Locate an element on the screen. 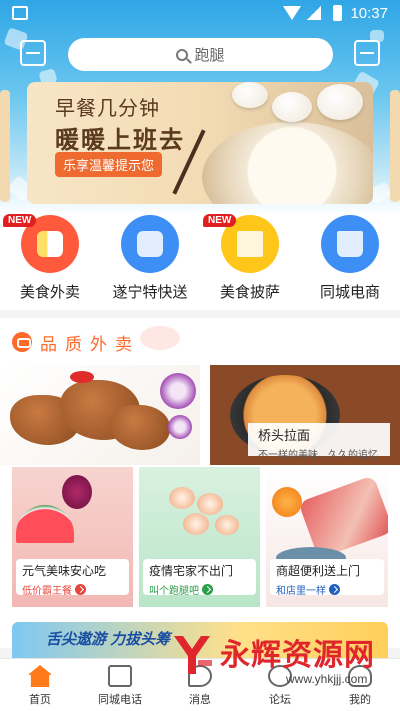 Image resolution: width=400 pixels, height=711 pixels. tab-messages: 消息 is located at coordinates (200, 685).